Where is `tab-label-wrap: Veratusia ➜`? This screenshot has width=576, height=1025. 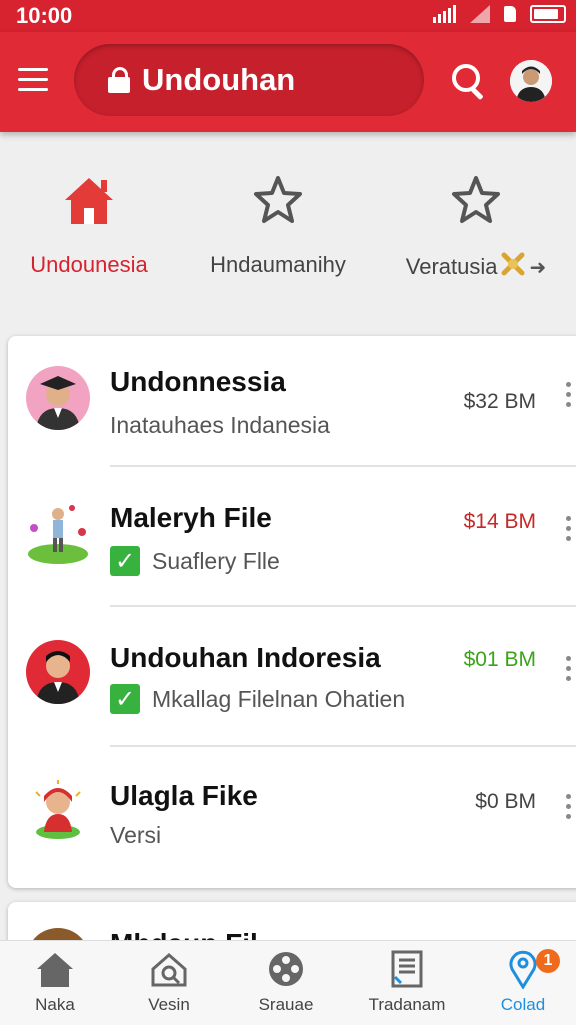 tab-label-wrap: Veratusia ➜ is located at coordinates (476, 267).